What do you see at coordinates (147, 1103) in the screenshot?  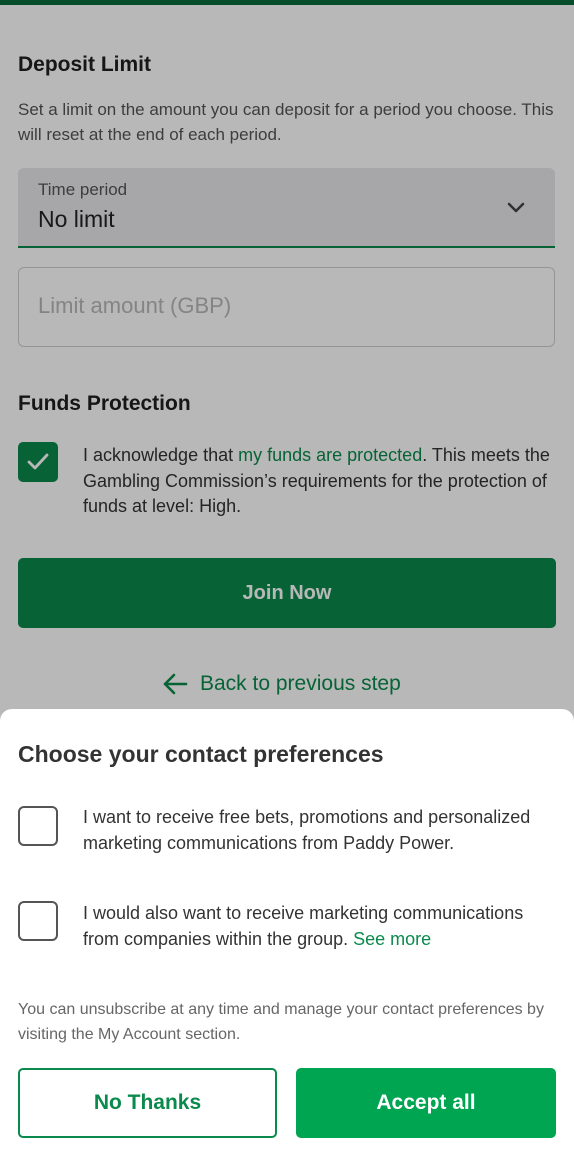 I see `no-thanks-button: No Thanks` at bounding box center [147, 1103].